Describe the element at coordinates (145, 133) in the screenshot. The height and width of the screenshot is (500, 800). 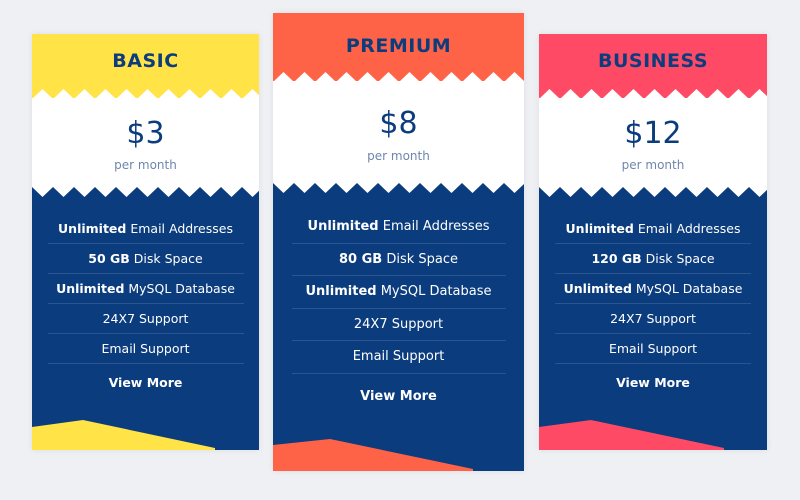
I see `plan-price: $3` at that location.